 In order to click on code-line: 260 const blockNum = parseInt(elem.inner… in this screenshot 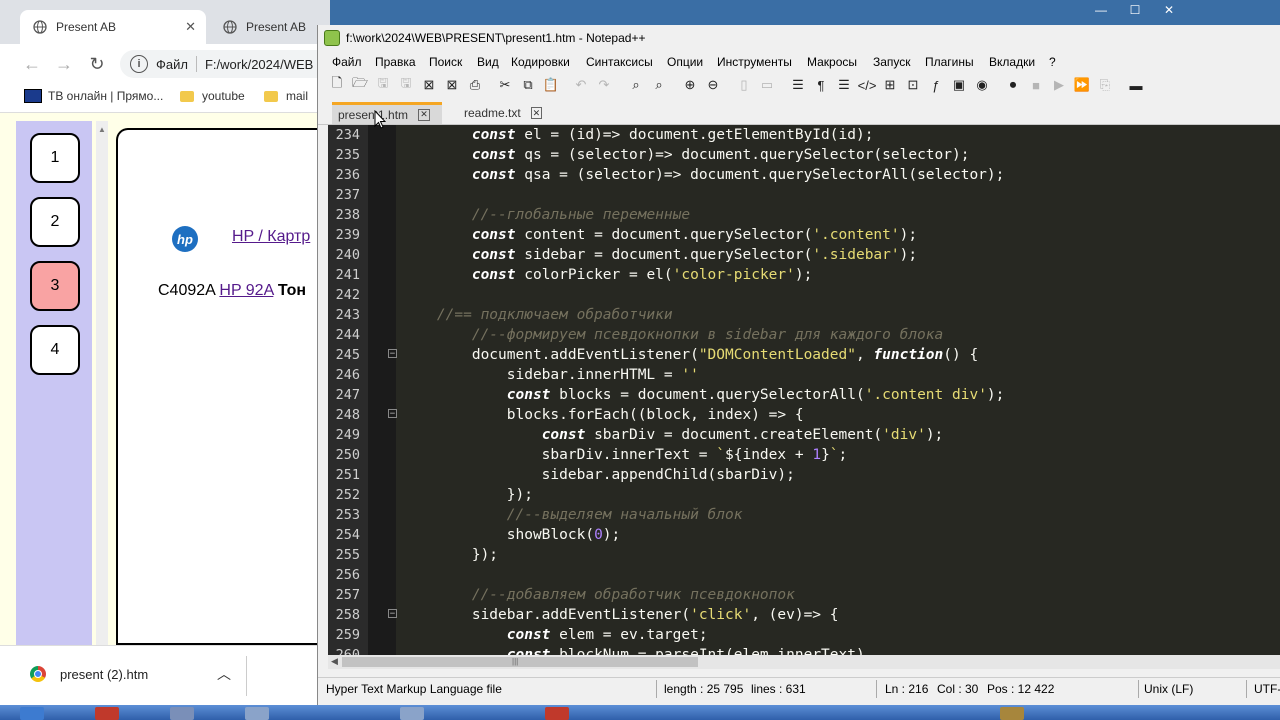, I will do `click(804, 650)`.